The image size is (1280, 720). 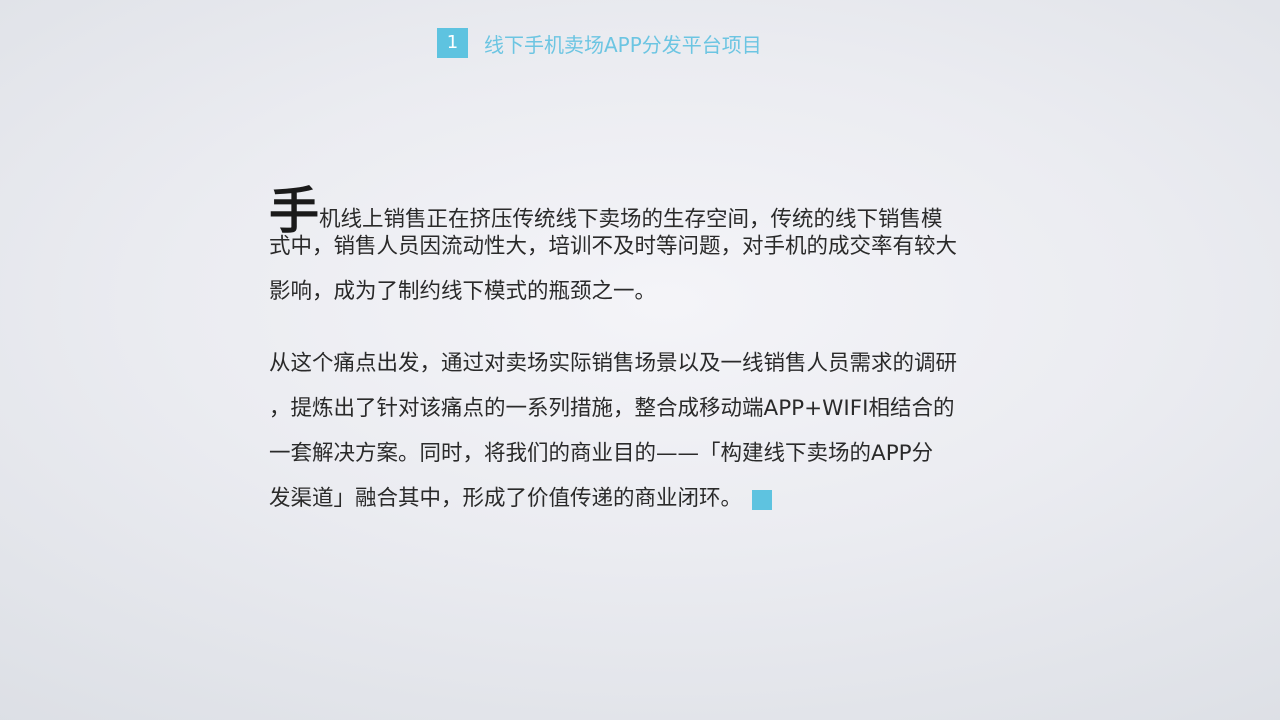 I want to click on paragraph-1-line-3: 影响，成为了制约线下模式的瓶颈之一。, so click(x=463, y=291).